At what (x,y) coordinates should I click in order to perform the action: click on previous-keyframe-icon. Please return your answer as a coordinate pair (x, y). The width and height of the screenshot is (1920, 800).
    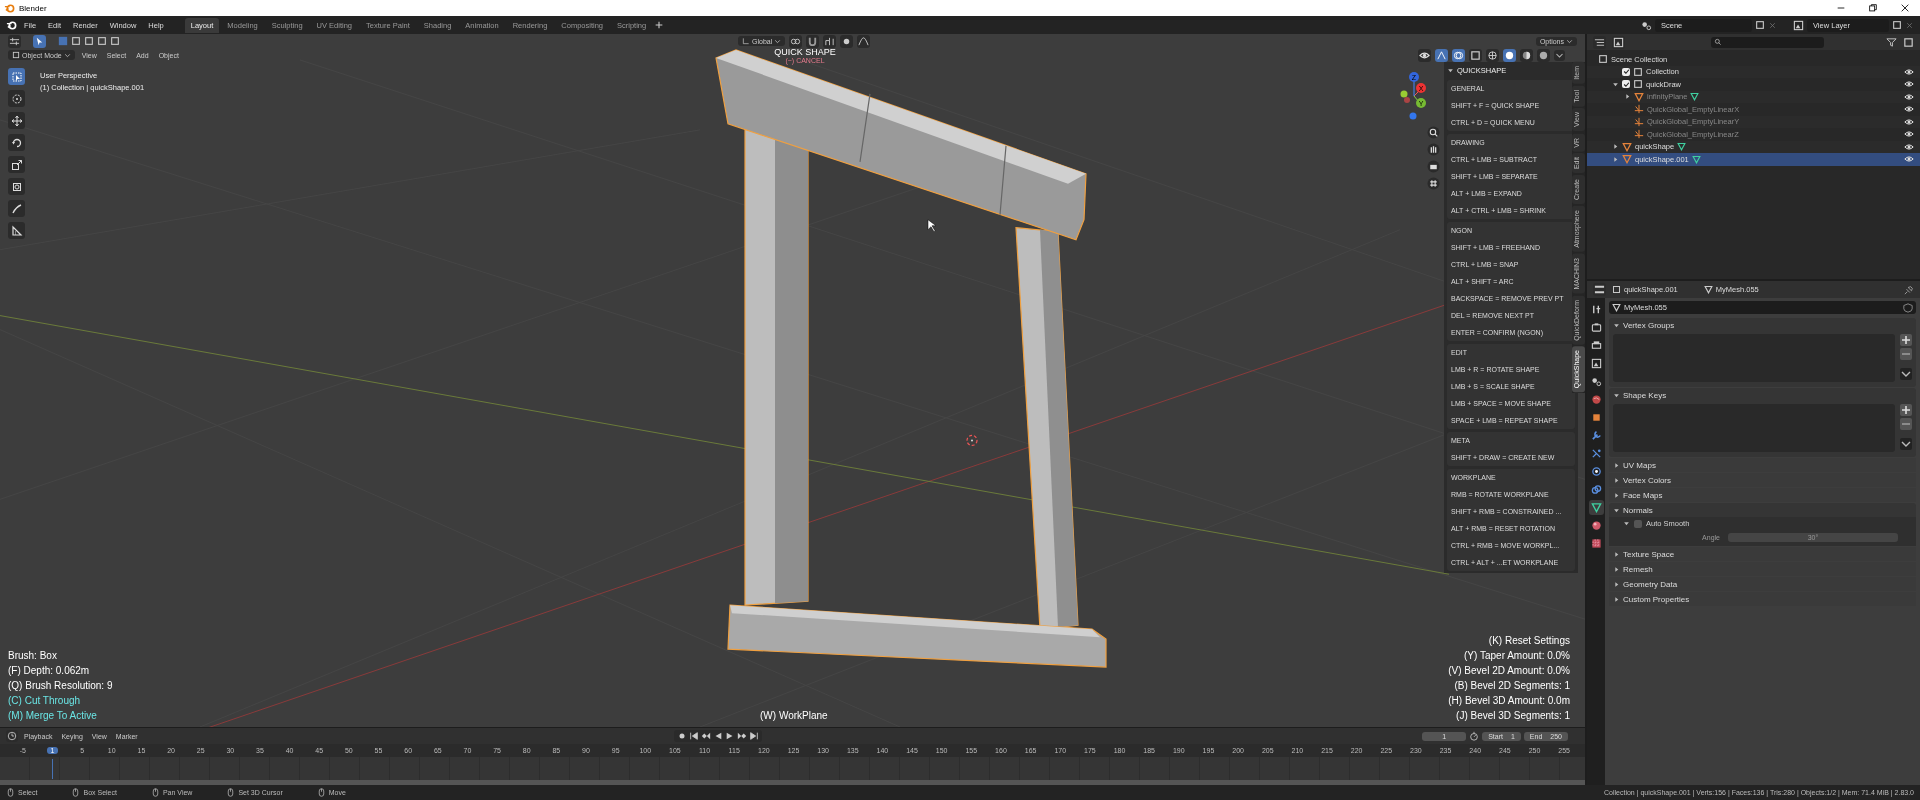
    Looking at the image, I should click on (705, 736).